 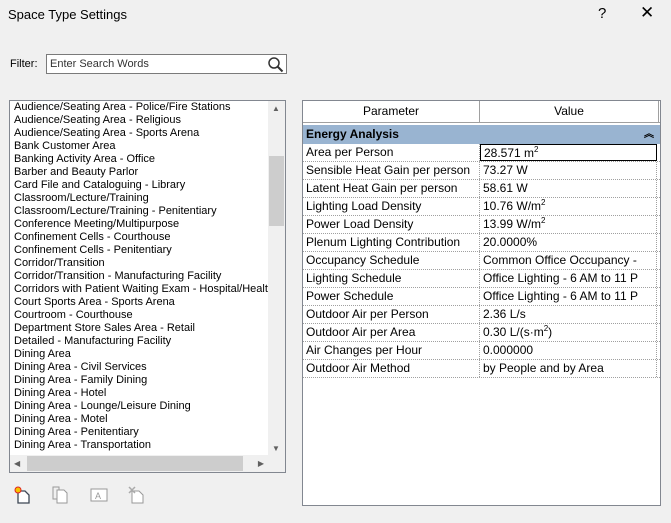 I want to click on column-header-parameter: Parameter, so click(x=391, y=111).